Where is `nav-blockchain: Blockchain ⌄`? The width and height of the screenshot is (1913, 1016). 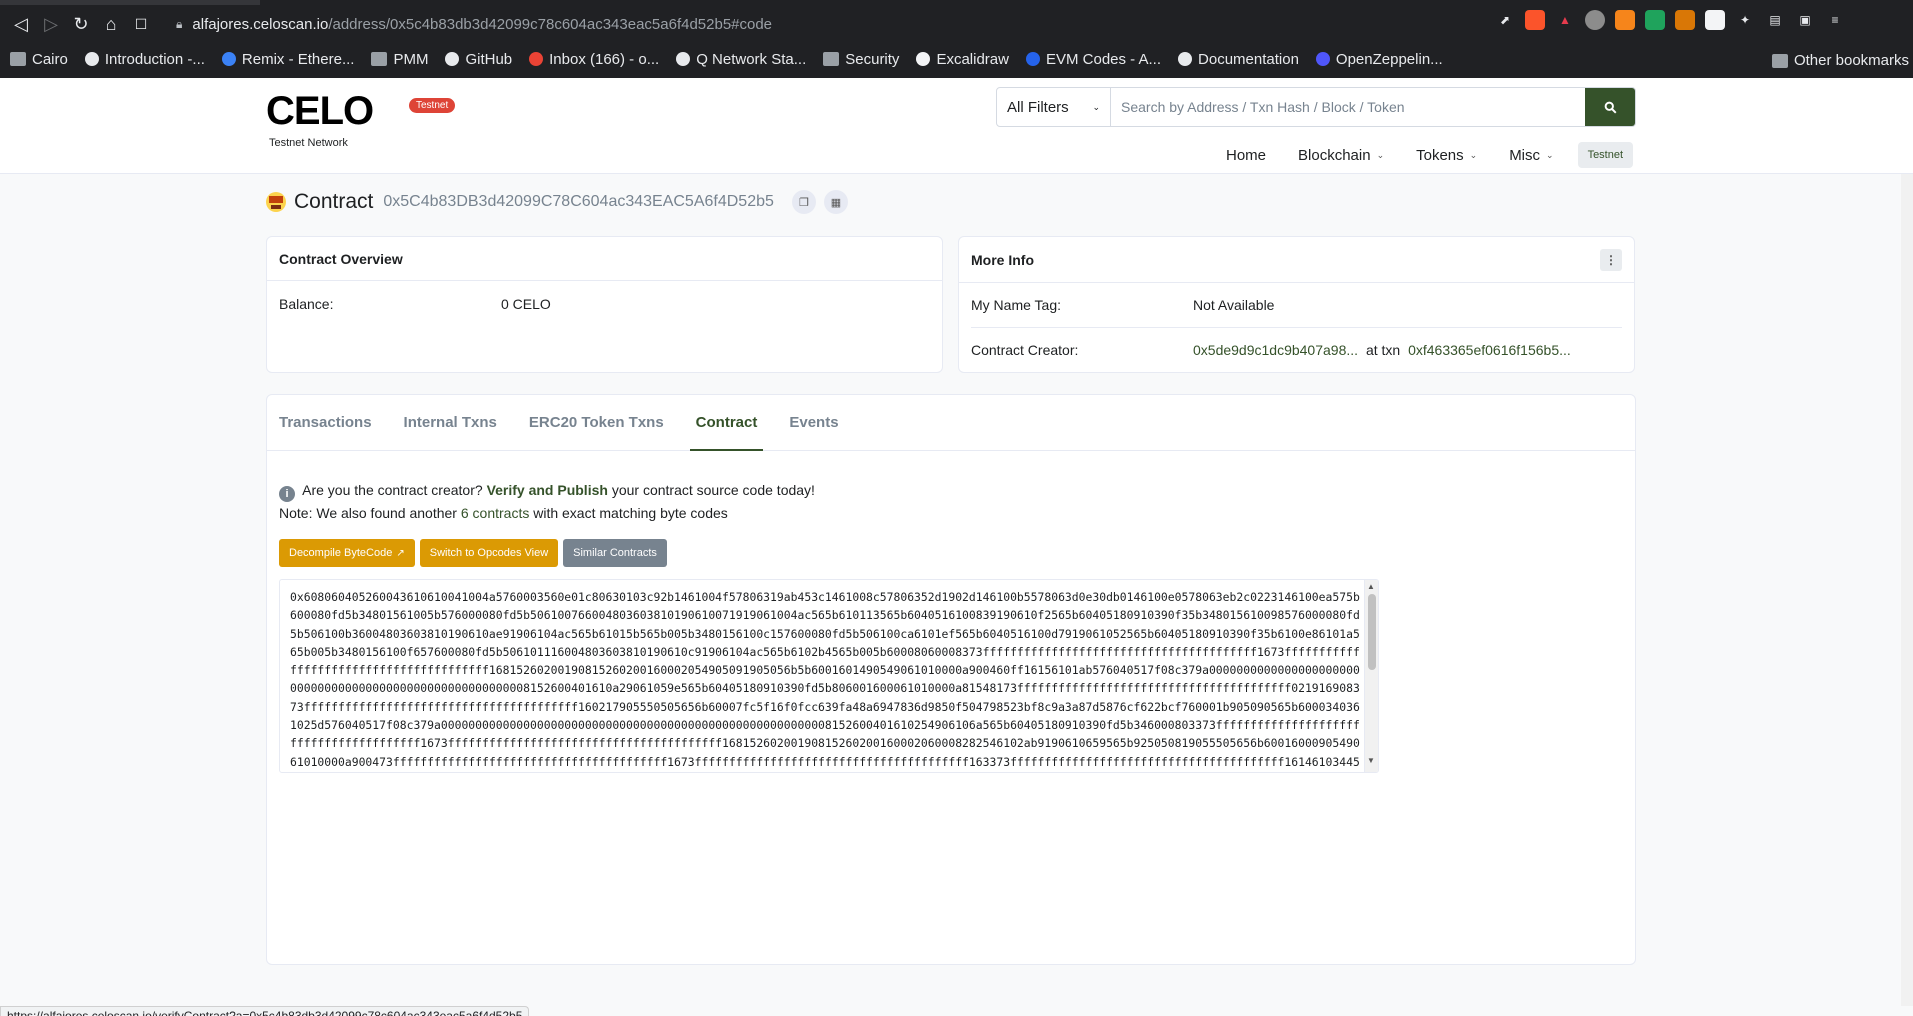
nav-blockchain: Blockchain ⌄ is located at coordinates (1341, 155).